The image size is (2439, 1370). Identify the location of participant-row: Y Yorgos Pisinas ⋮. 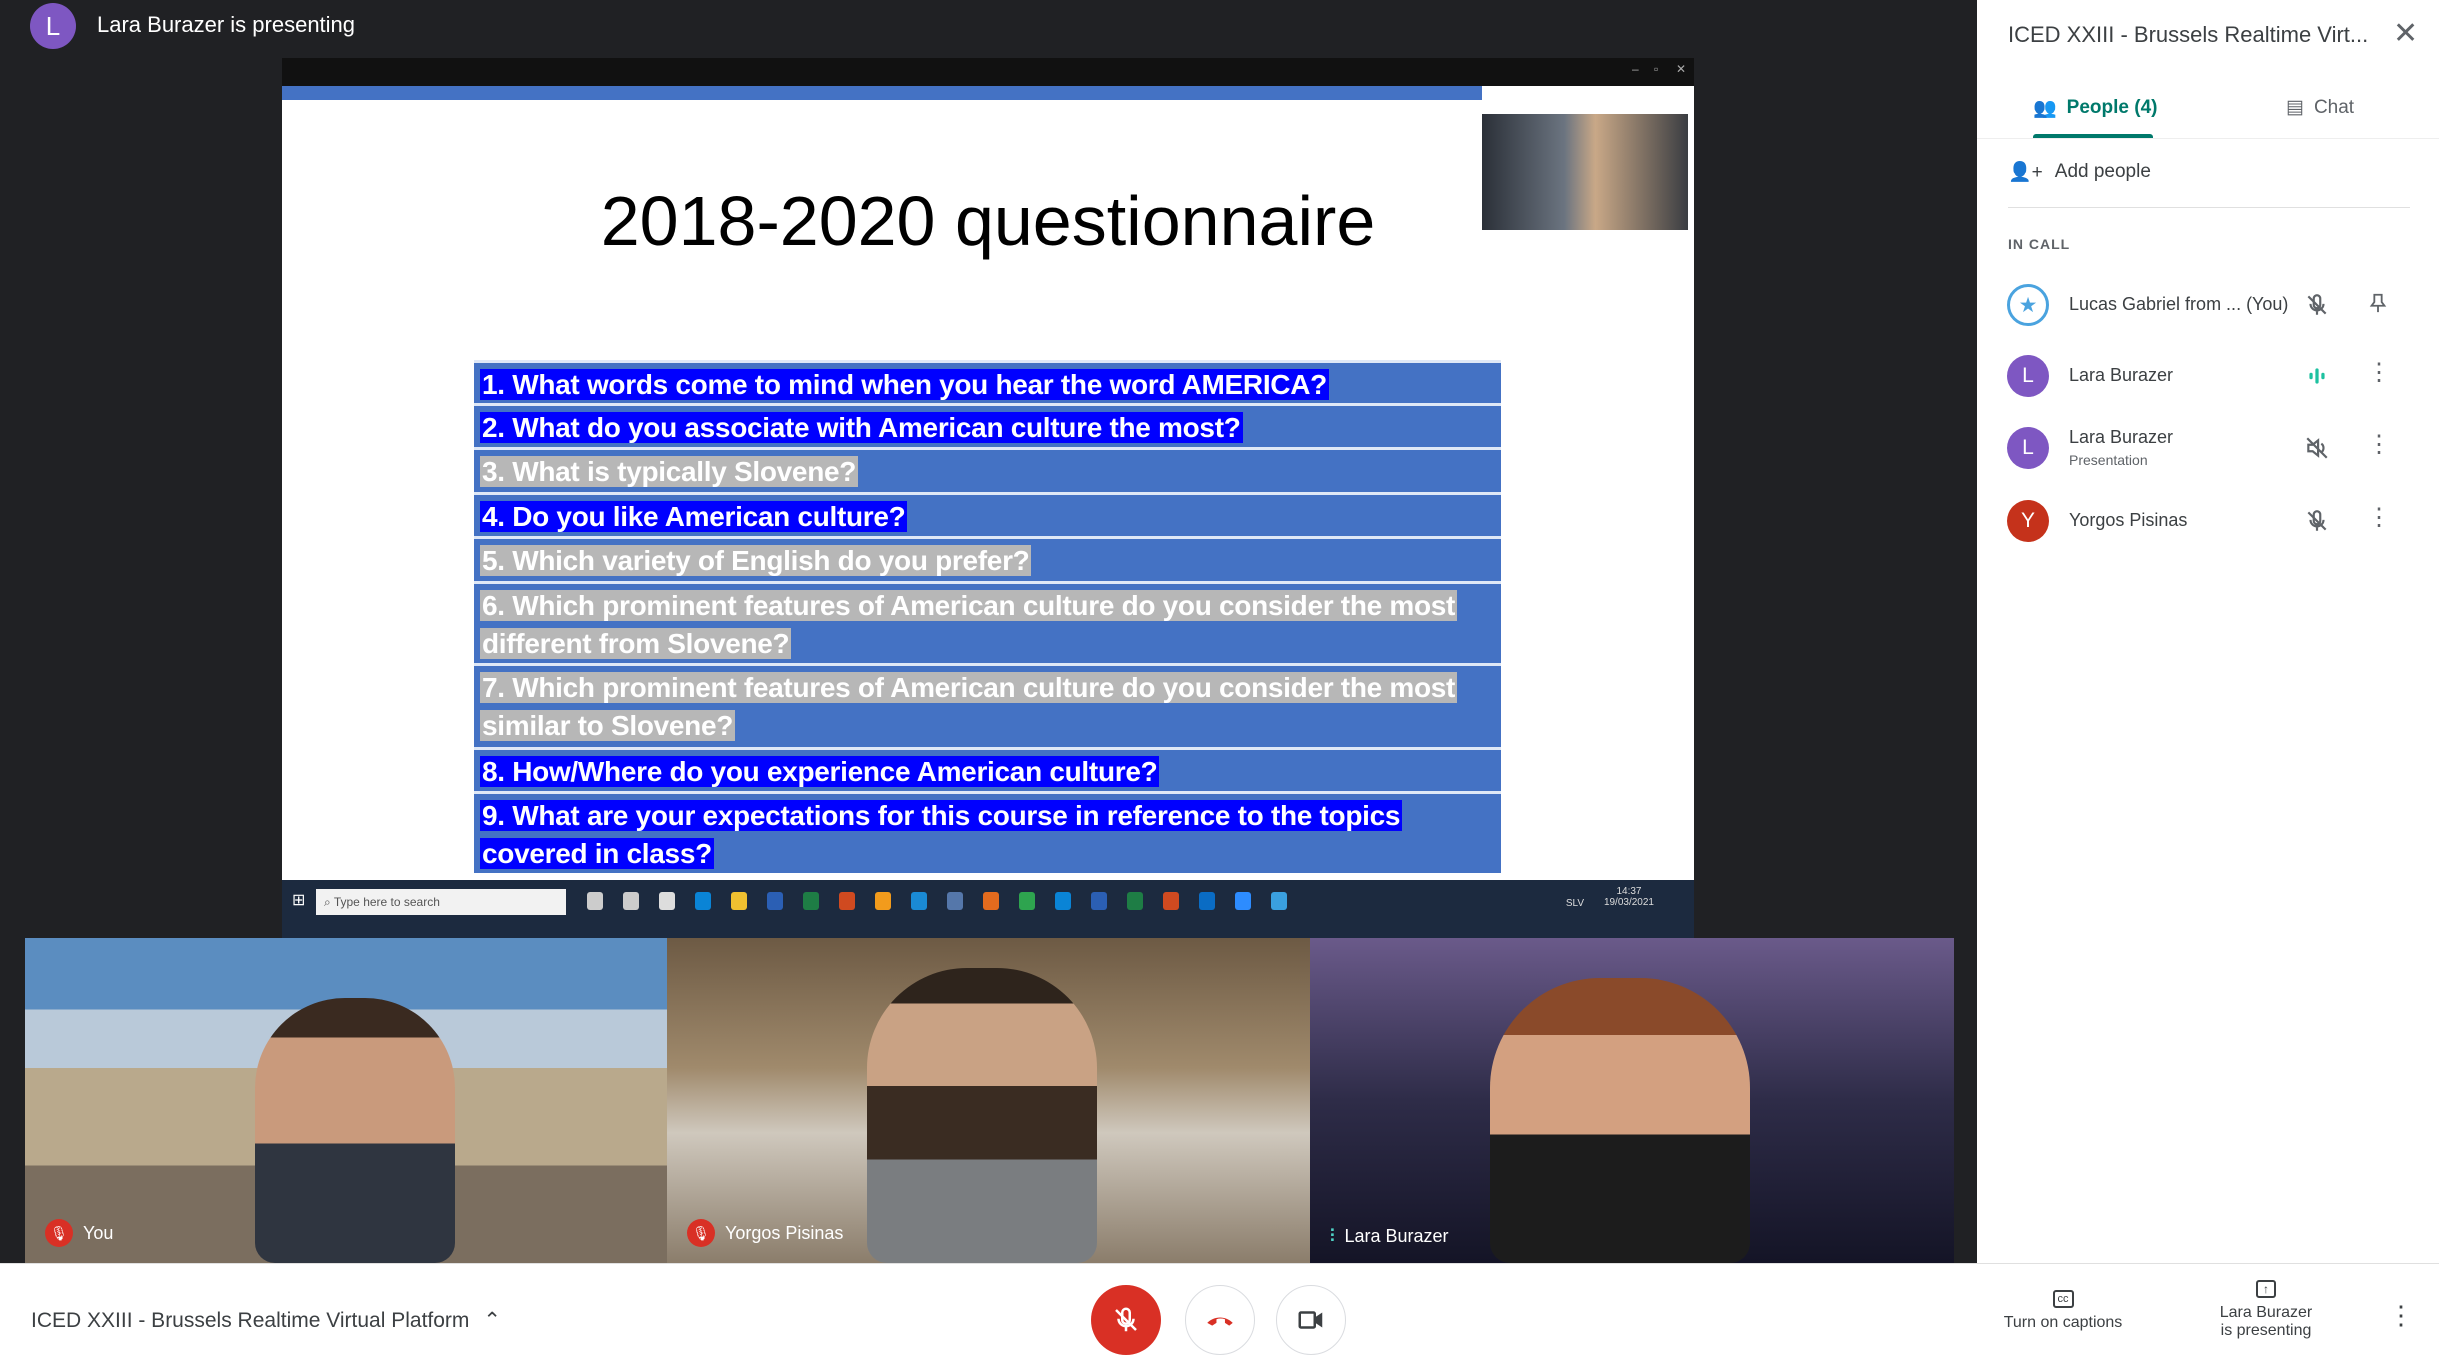
(2208, 521).